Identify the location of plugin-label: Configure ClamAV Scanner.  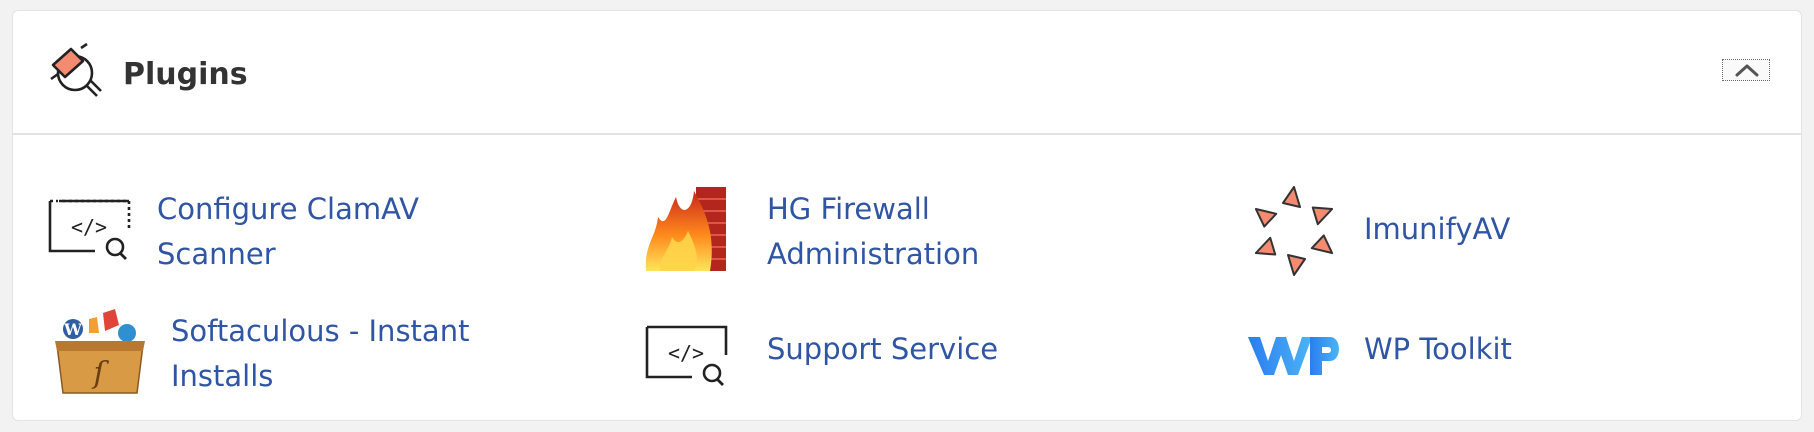
(288, 231).